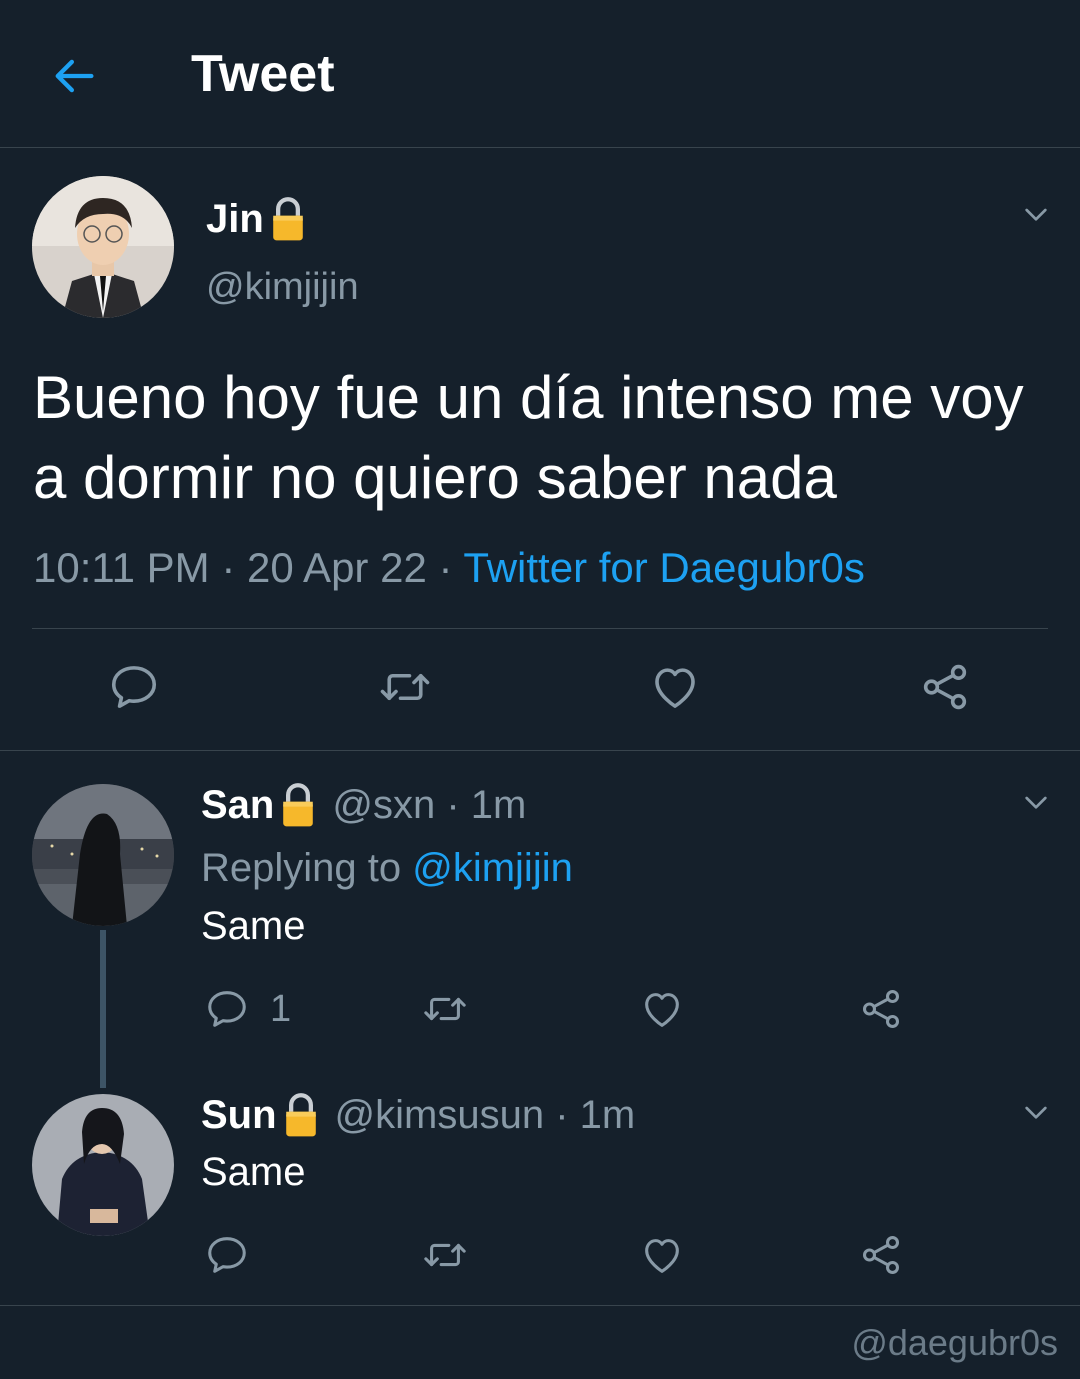  What do you see at coordinates (540, 74) in the screenshot?
I see `top-bar: Tweet` at bounding box center [540, 74].